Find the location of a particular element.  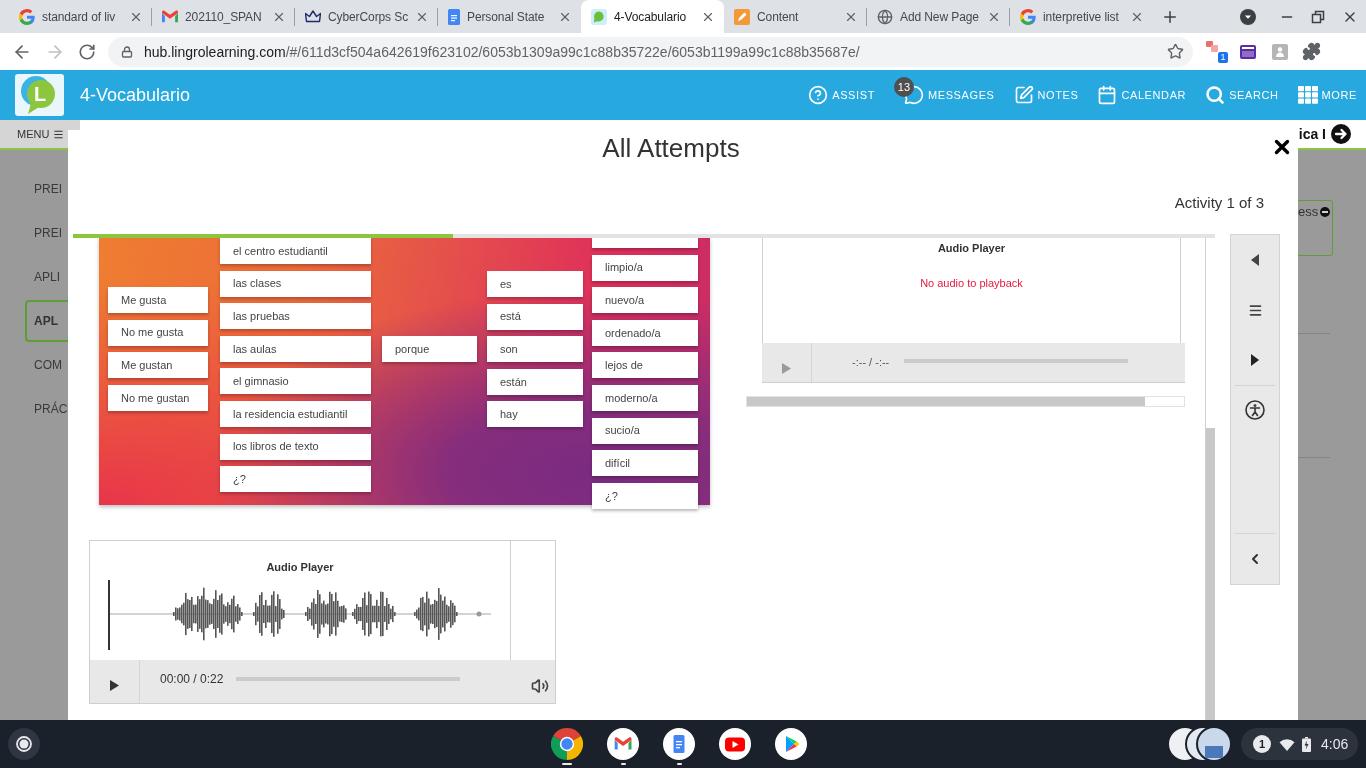

vertical-scrollbar is located at coordinates (1210, 479).